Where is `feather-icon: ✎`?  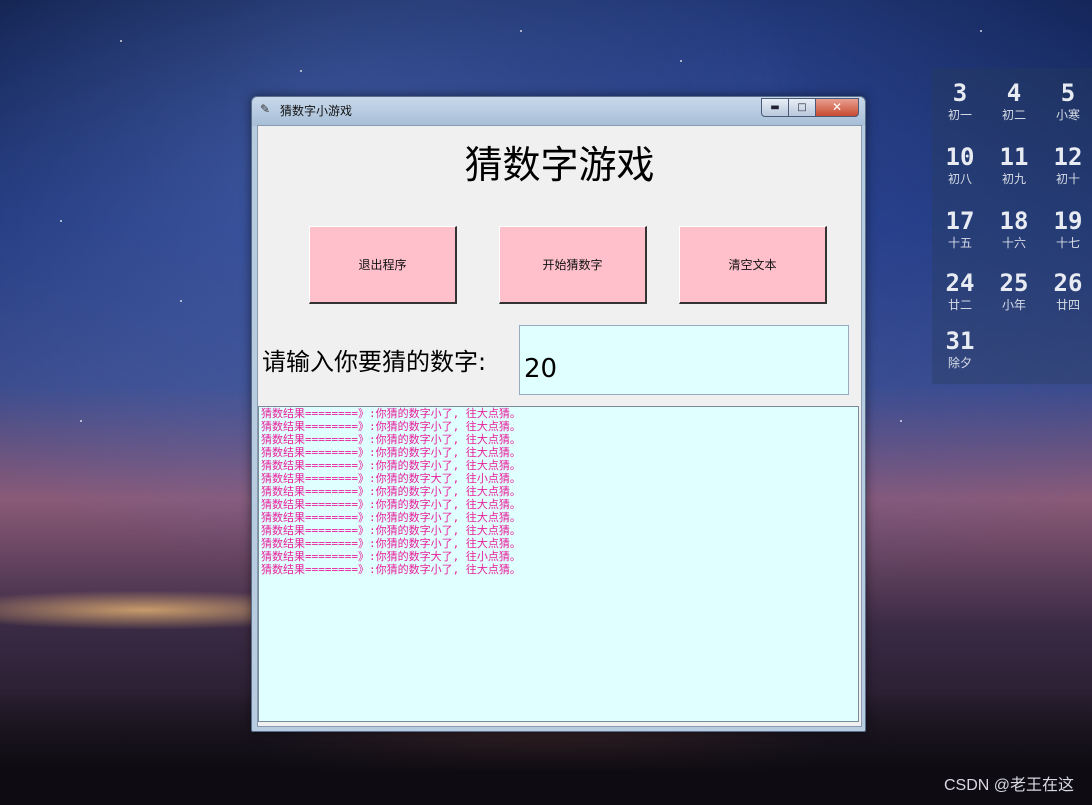 feather-icon: ✎ is located at coordinates (265, 109).